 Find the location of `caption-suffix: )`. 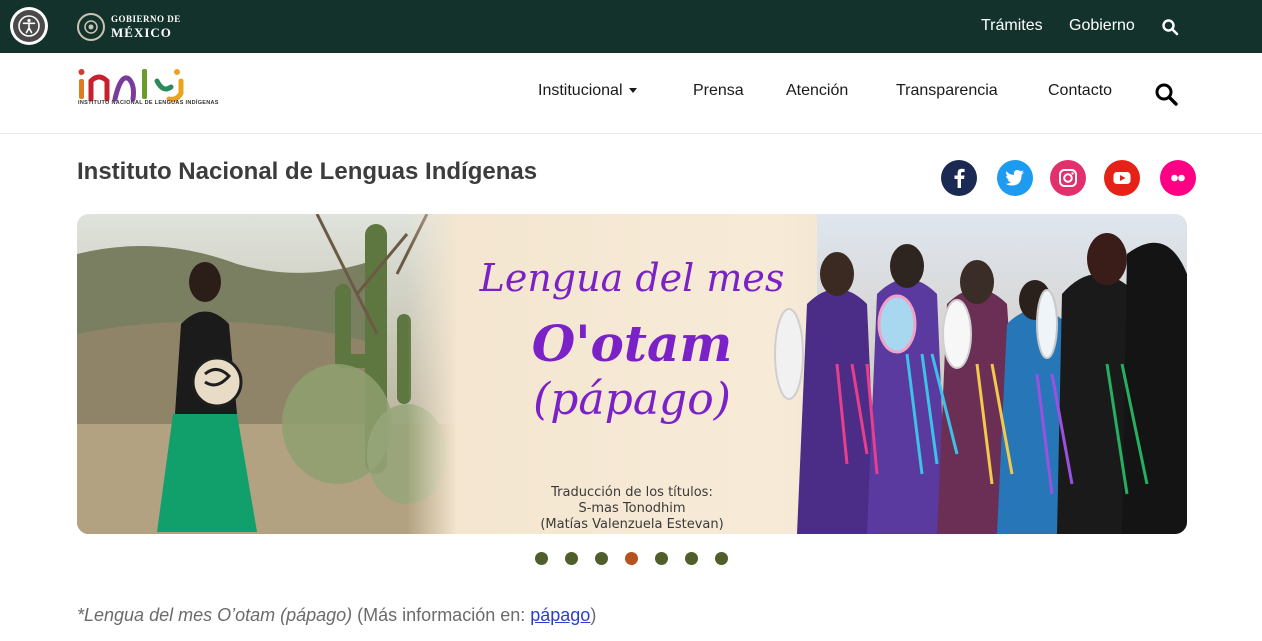

caption-suffix: ) is located at coordinates (593, 615).